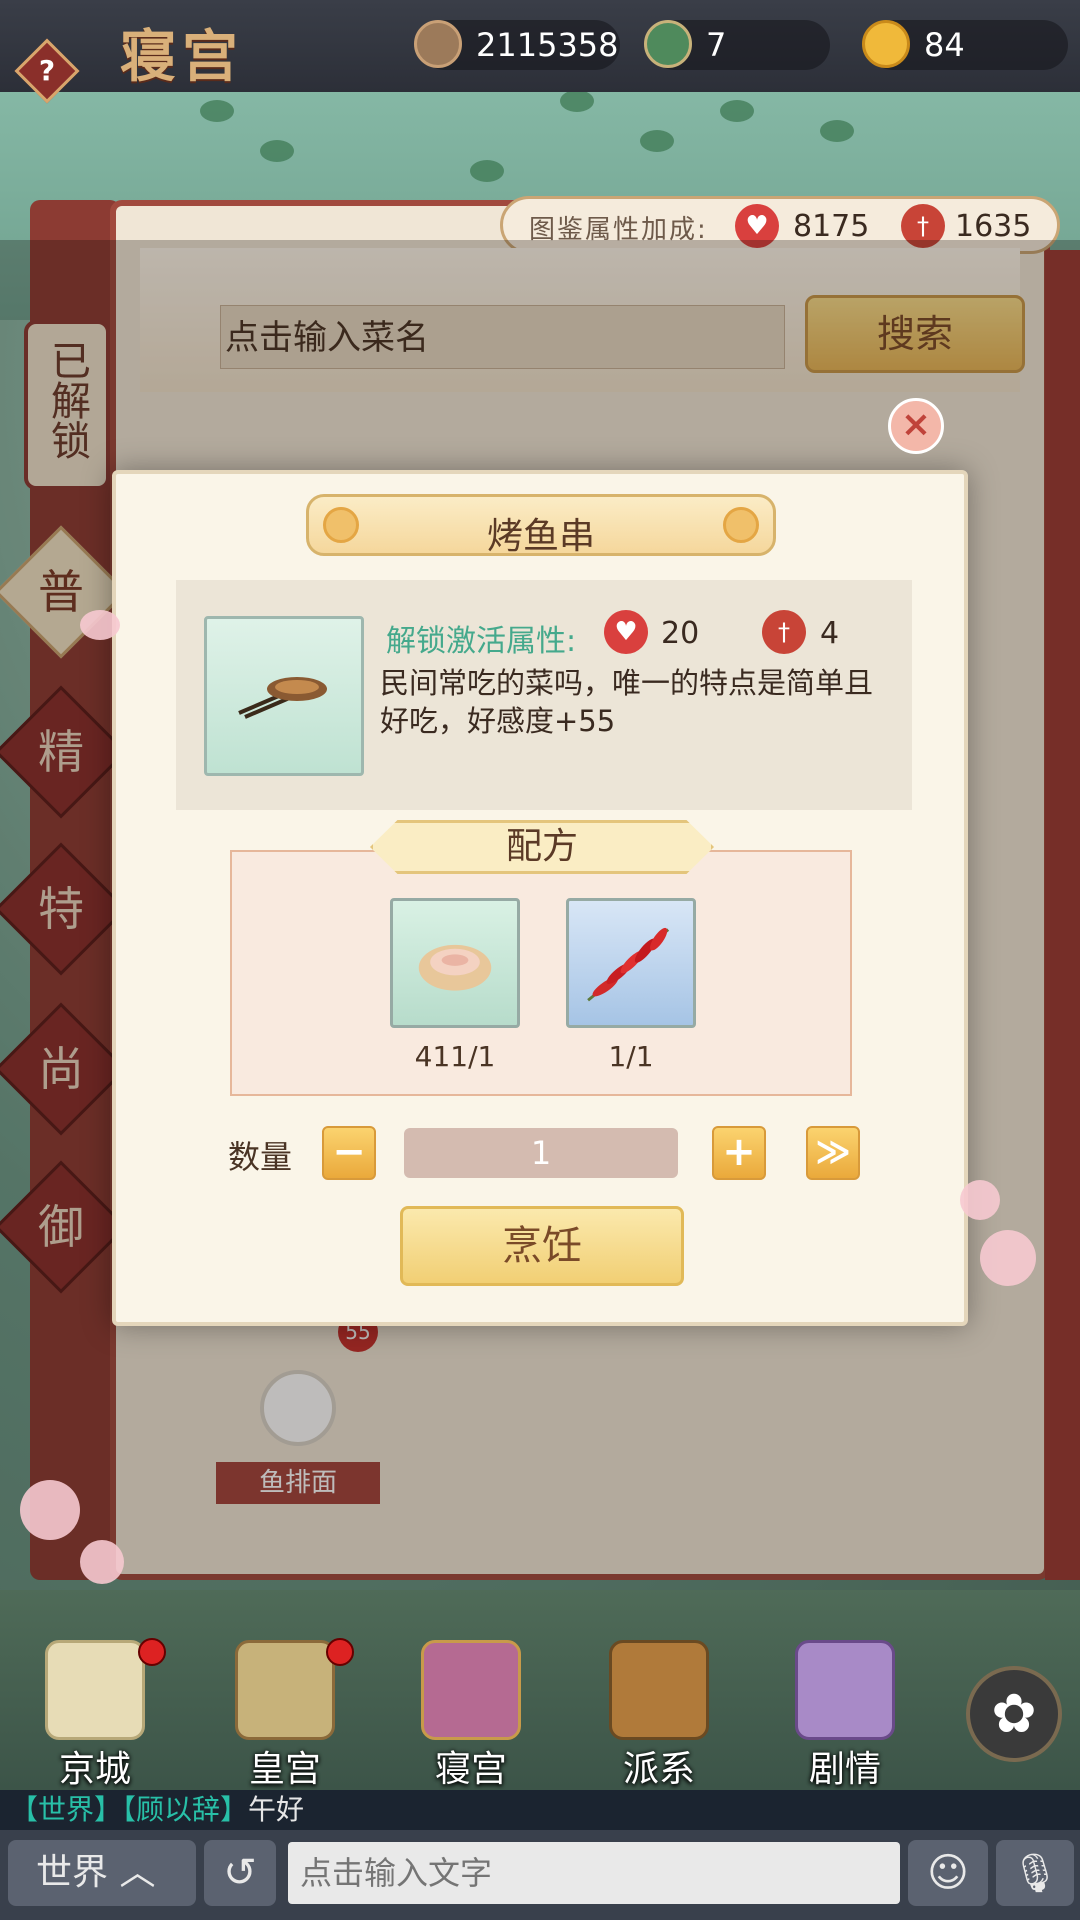  What do you see at coordinates (541, 1153) in the screenshot?
I see `quantity-field: 1` at bounding box center [541, 1153].